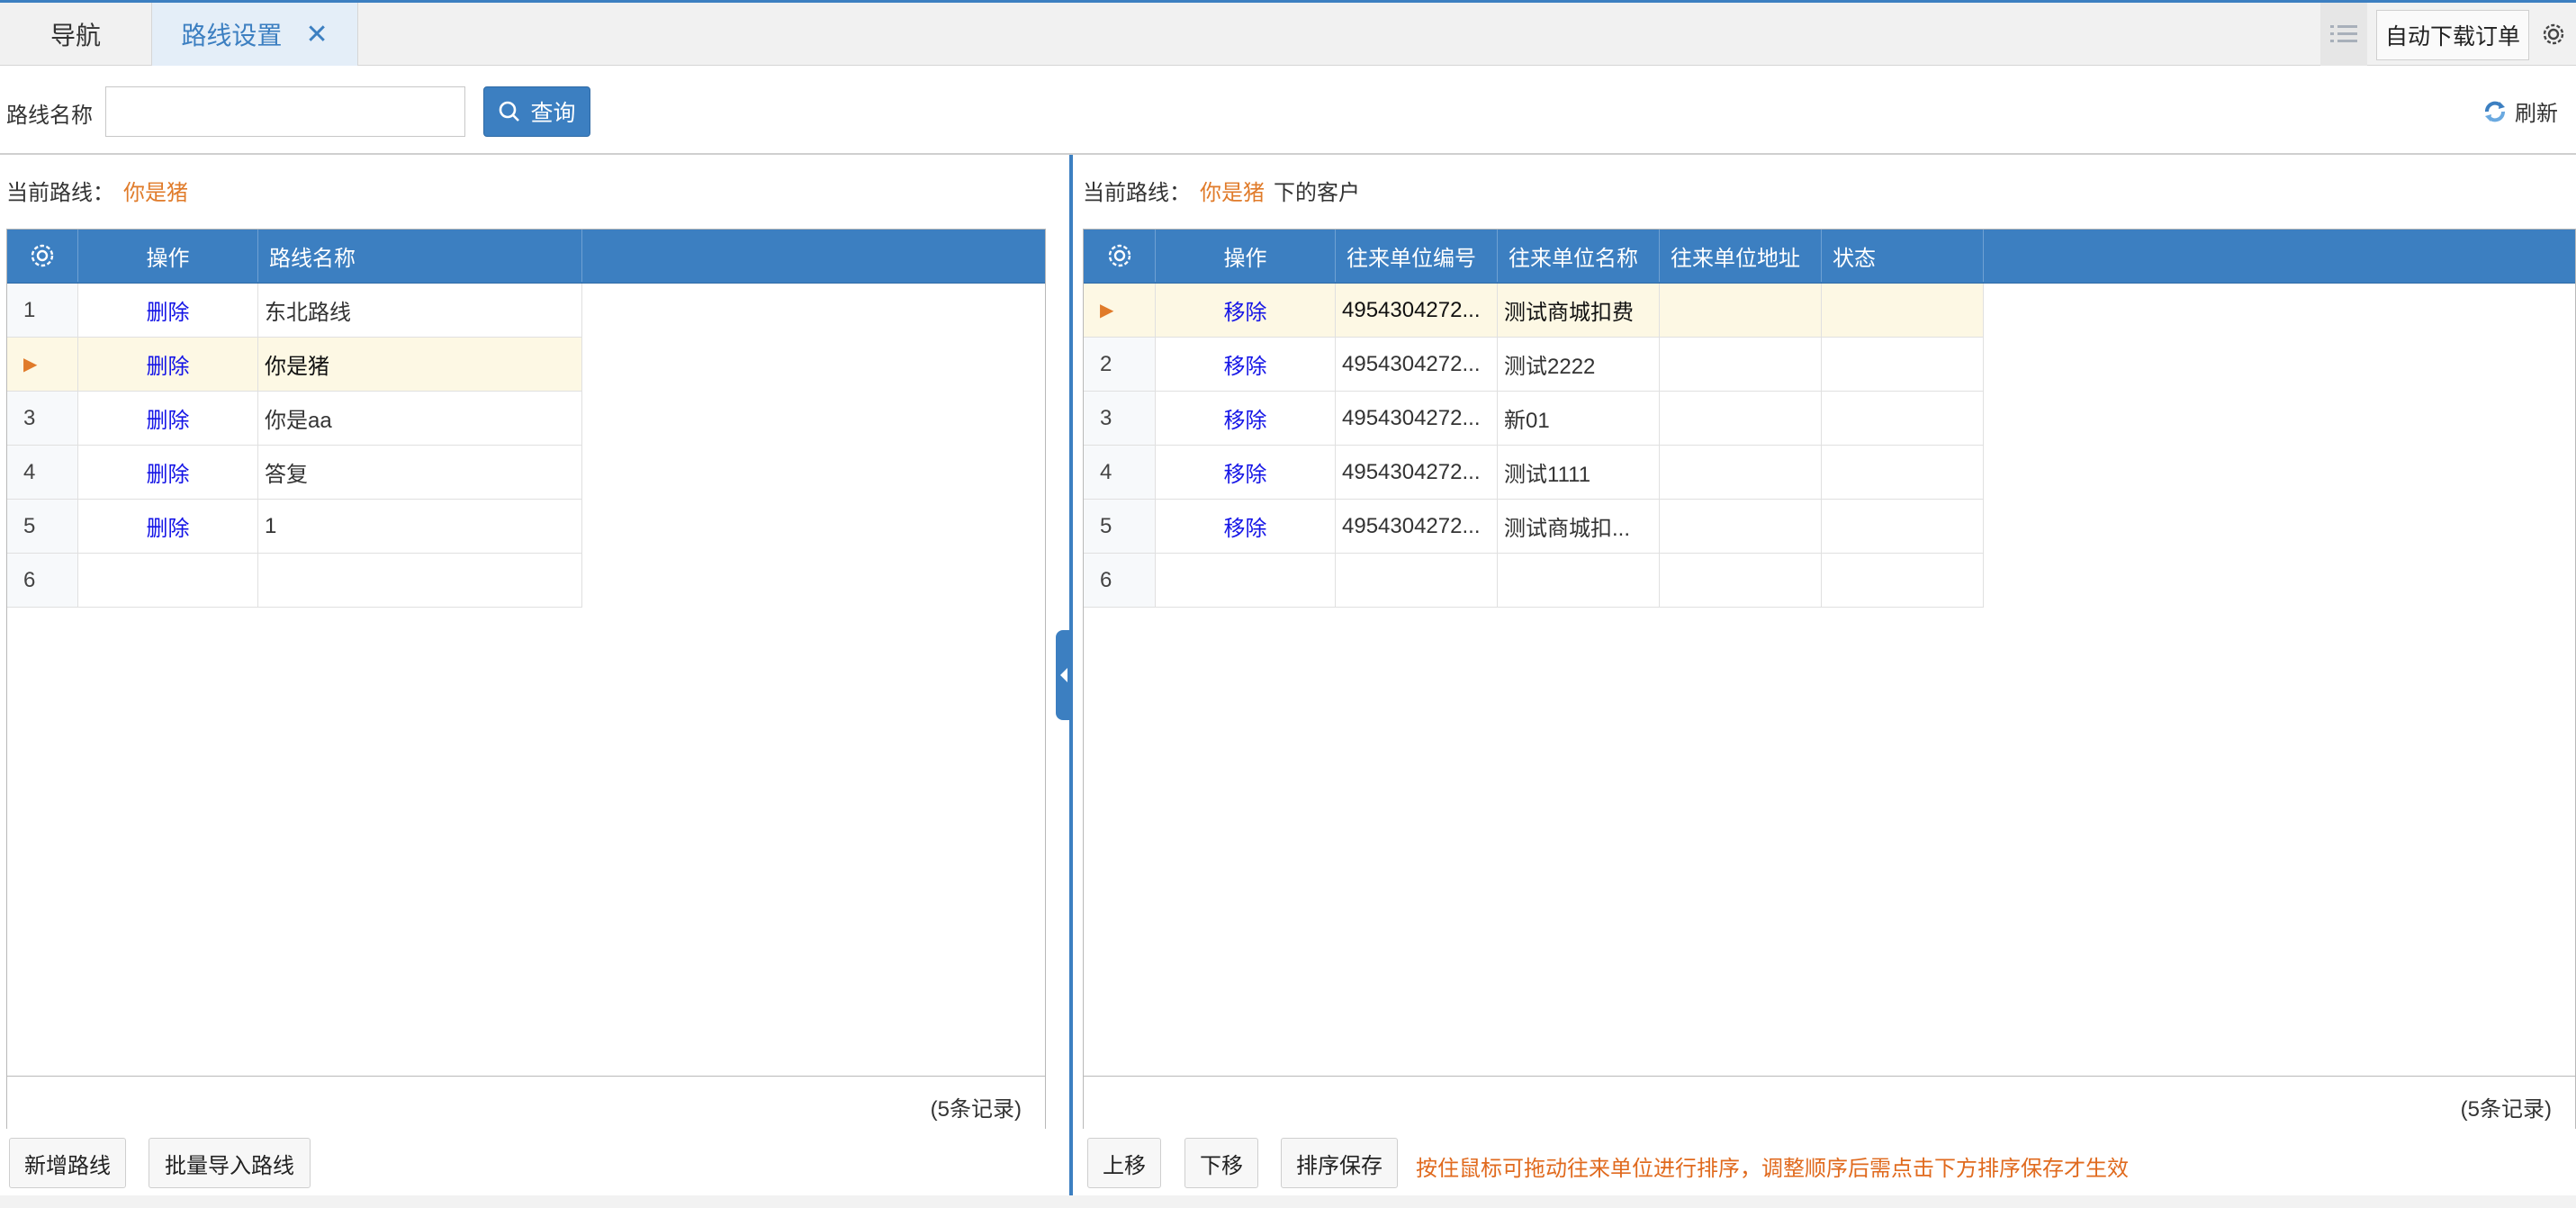  What do you see at coordinates (2452, 35) in the screenshot?
I see `auto-download-orders-button: 自动下载订单` at bounding box center [2452, 35].